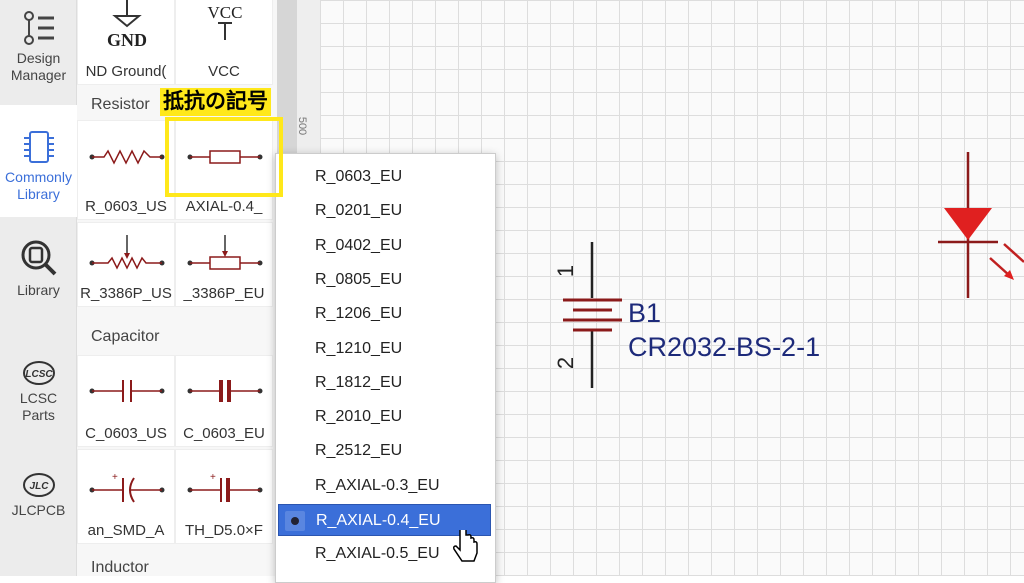 The width and height of the screenshot is (1024, 583). I want to click on pin-number: 2, so click(566, 363).